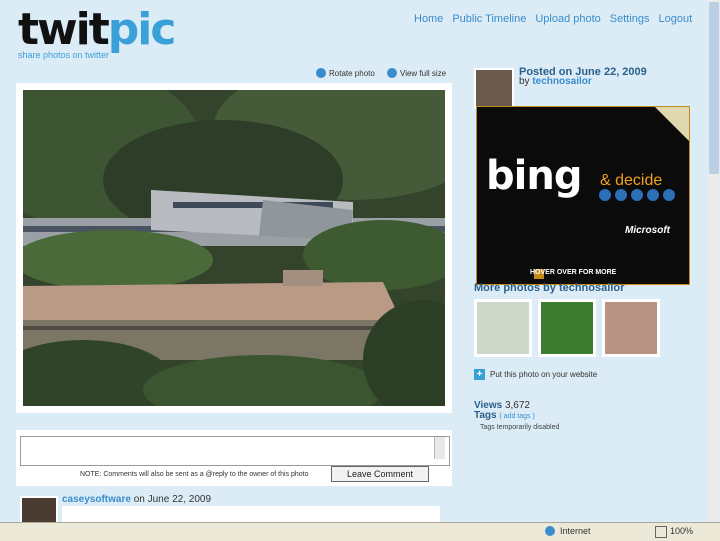 This screenshot has width=720, height=541. Describe the element at coordinates (561, 81) in the screenshot. I see `uploader-name: technosailor` at that location.